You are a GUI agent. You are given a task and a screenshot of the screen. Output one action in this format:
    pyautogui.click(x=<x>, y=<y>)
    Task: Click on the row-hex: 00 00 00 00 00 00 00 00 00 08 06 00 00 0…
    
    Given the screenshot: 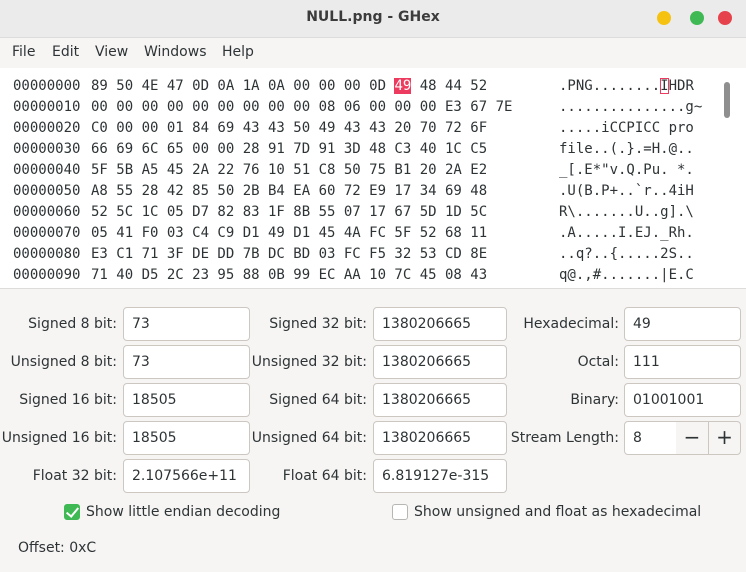 What is the action you would take?
    pyautogui.click(x=301, y=107)
    